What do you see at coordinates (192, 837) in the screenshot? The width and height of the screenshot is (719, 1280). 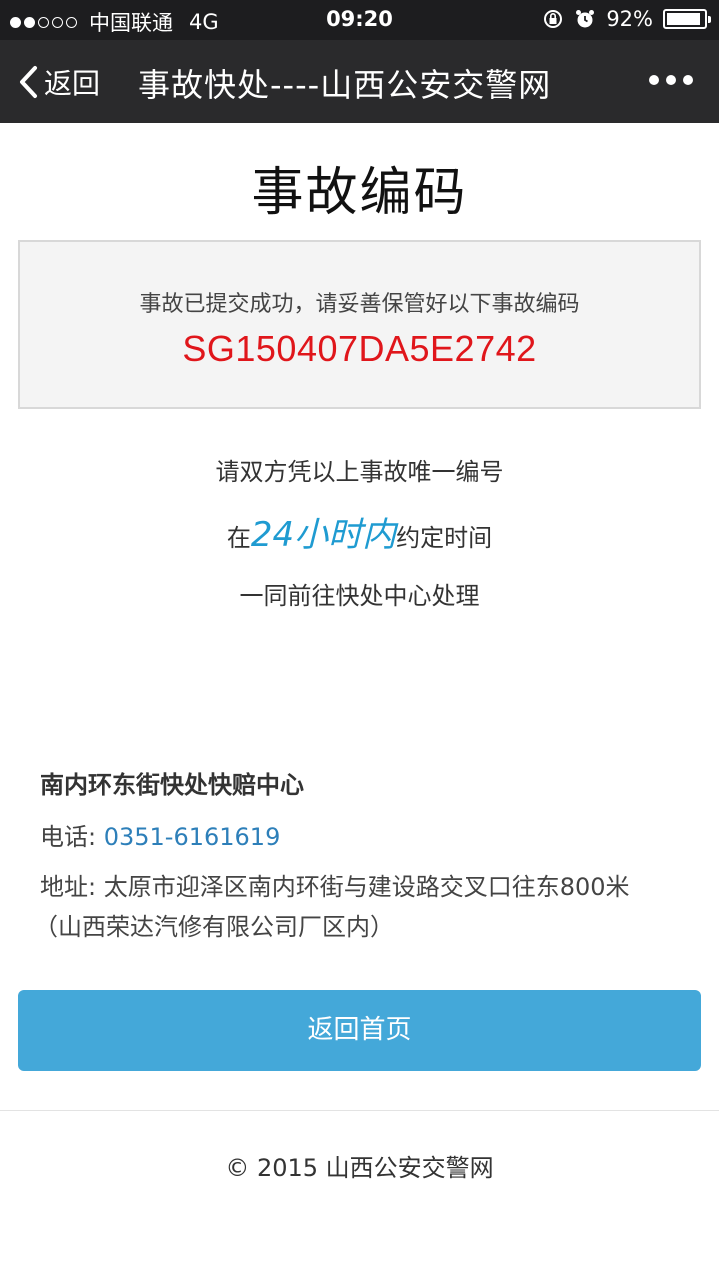 I see `phone-link: 0351-6161619` at bounding box center [192, 837].